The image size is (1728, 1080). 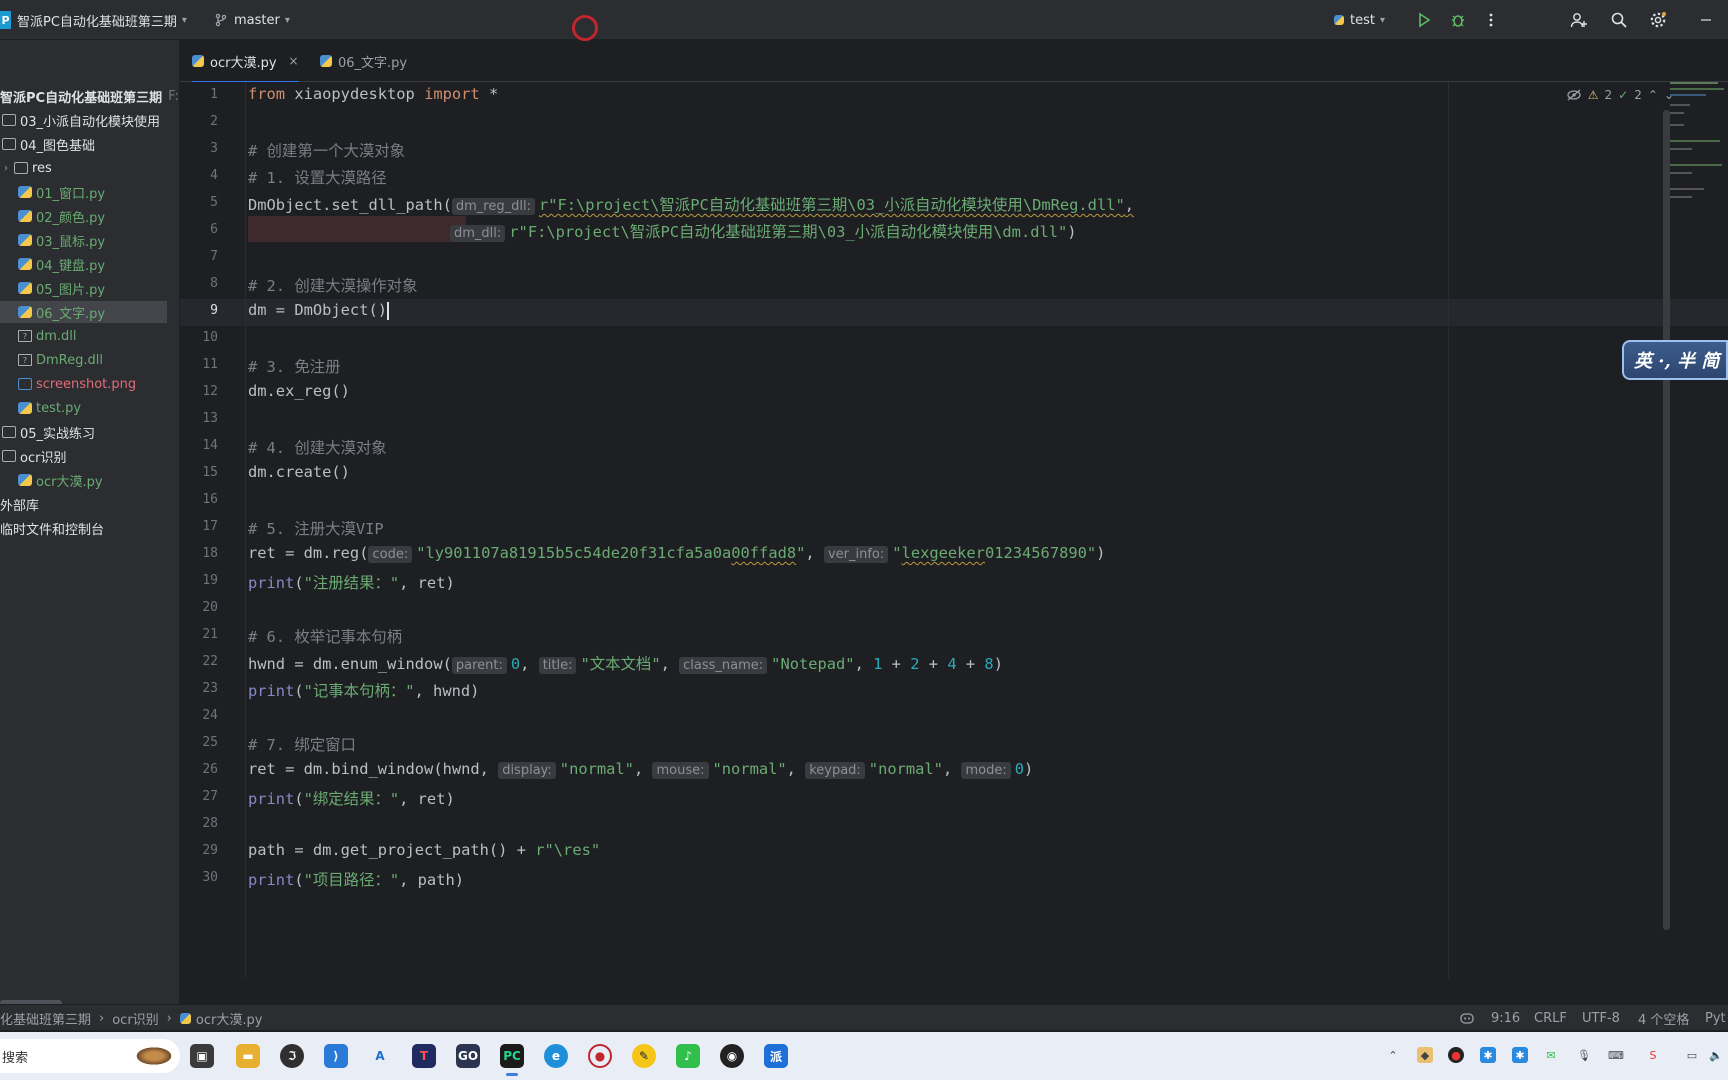 I want to click on tree-file: ? dm.dll, so click(x=89, y=336).